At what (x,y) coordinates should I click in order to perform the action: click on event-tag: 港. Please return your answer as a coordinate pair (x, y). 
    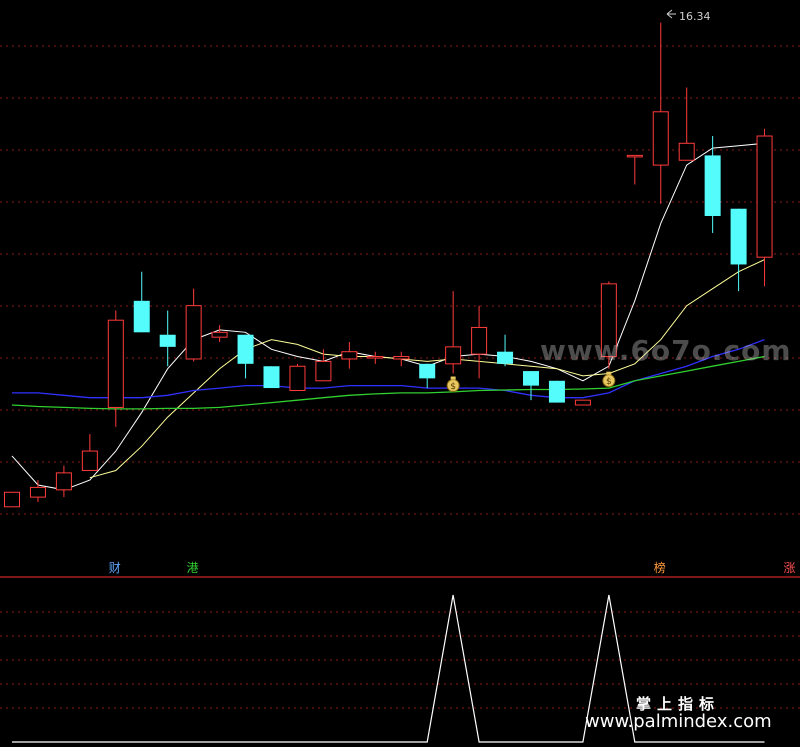
    Looking at the image, I should click on (192, 568).